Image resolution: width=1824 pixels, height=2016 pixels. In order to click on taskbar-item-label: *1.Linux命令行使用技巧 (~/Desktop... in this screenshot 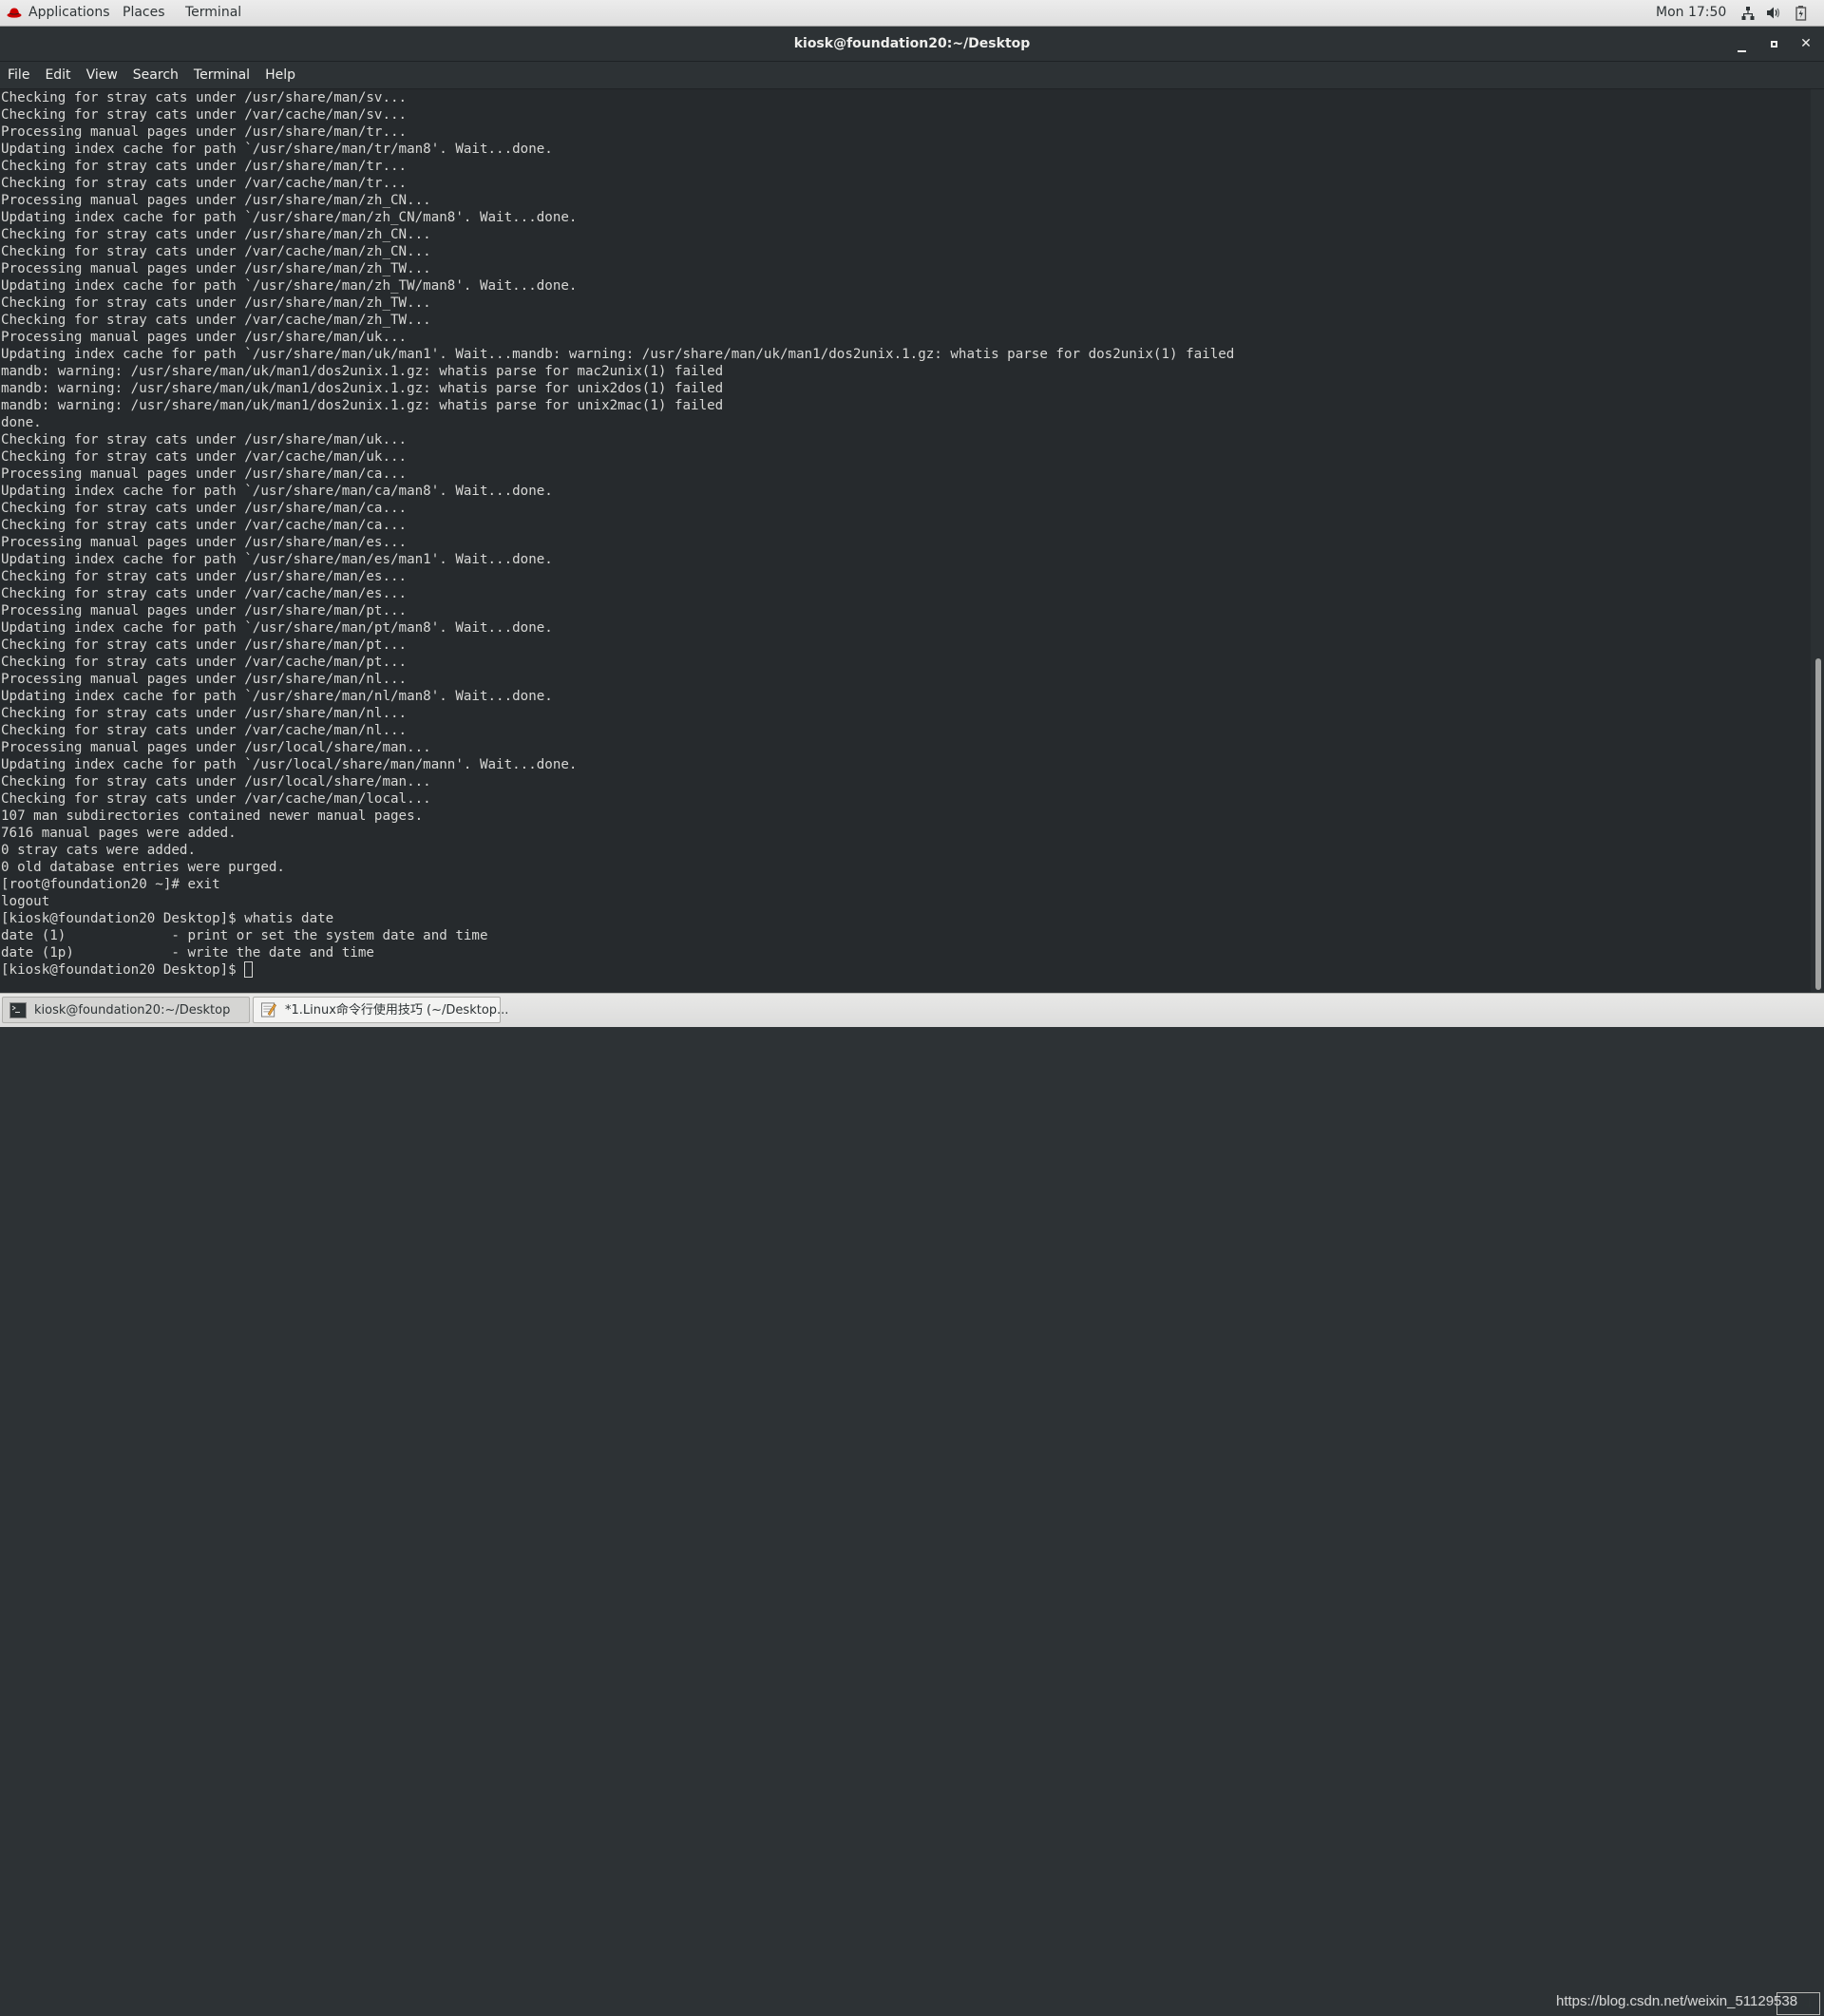, I will do `click(397, 1011)`.